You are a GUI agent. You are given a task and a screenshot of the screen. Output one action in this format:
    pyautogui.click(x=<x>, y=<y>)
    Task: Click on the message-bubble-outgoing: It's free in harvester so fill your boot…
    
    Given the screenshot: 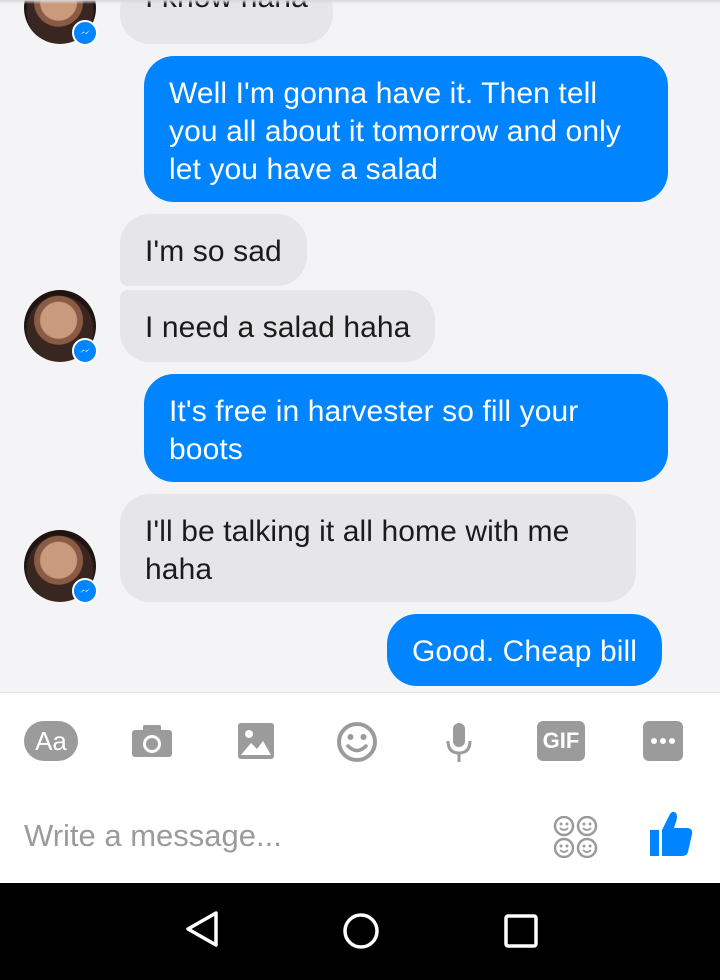 What is the action you would take?
    pyautogui.click(x=406, y=428)
    